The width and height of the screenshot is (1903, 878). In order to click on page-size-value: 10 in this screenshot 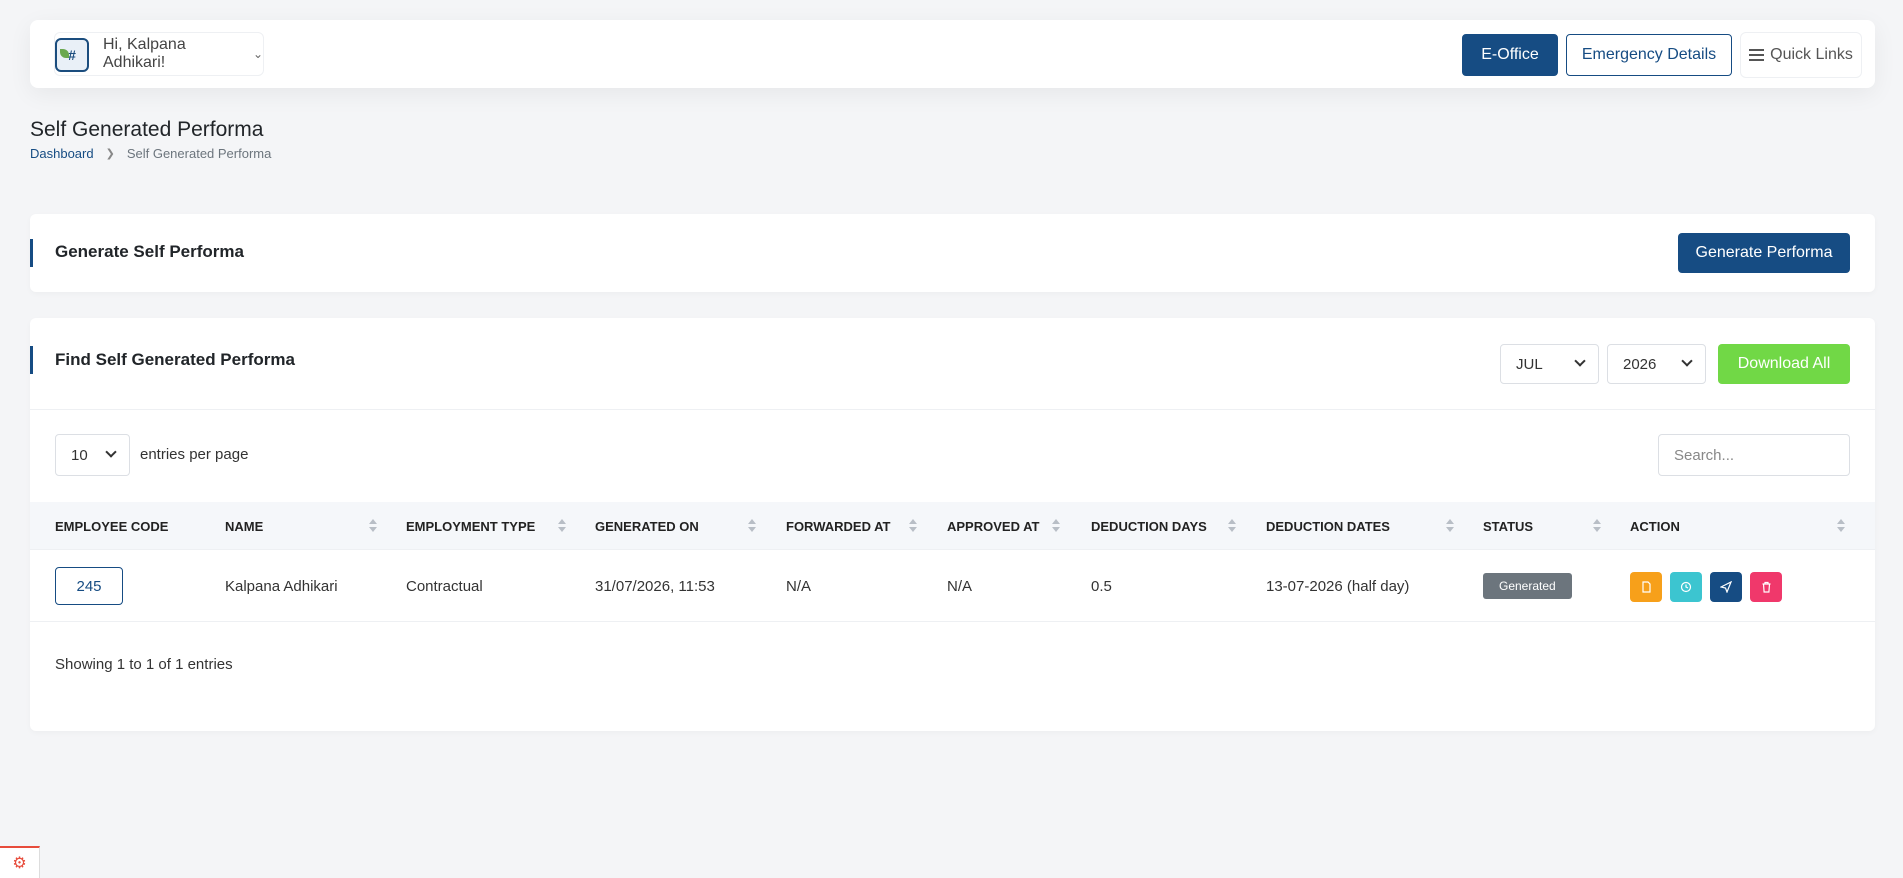, I will do `click(79, 455)`.